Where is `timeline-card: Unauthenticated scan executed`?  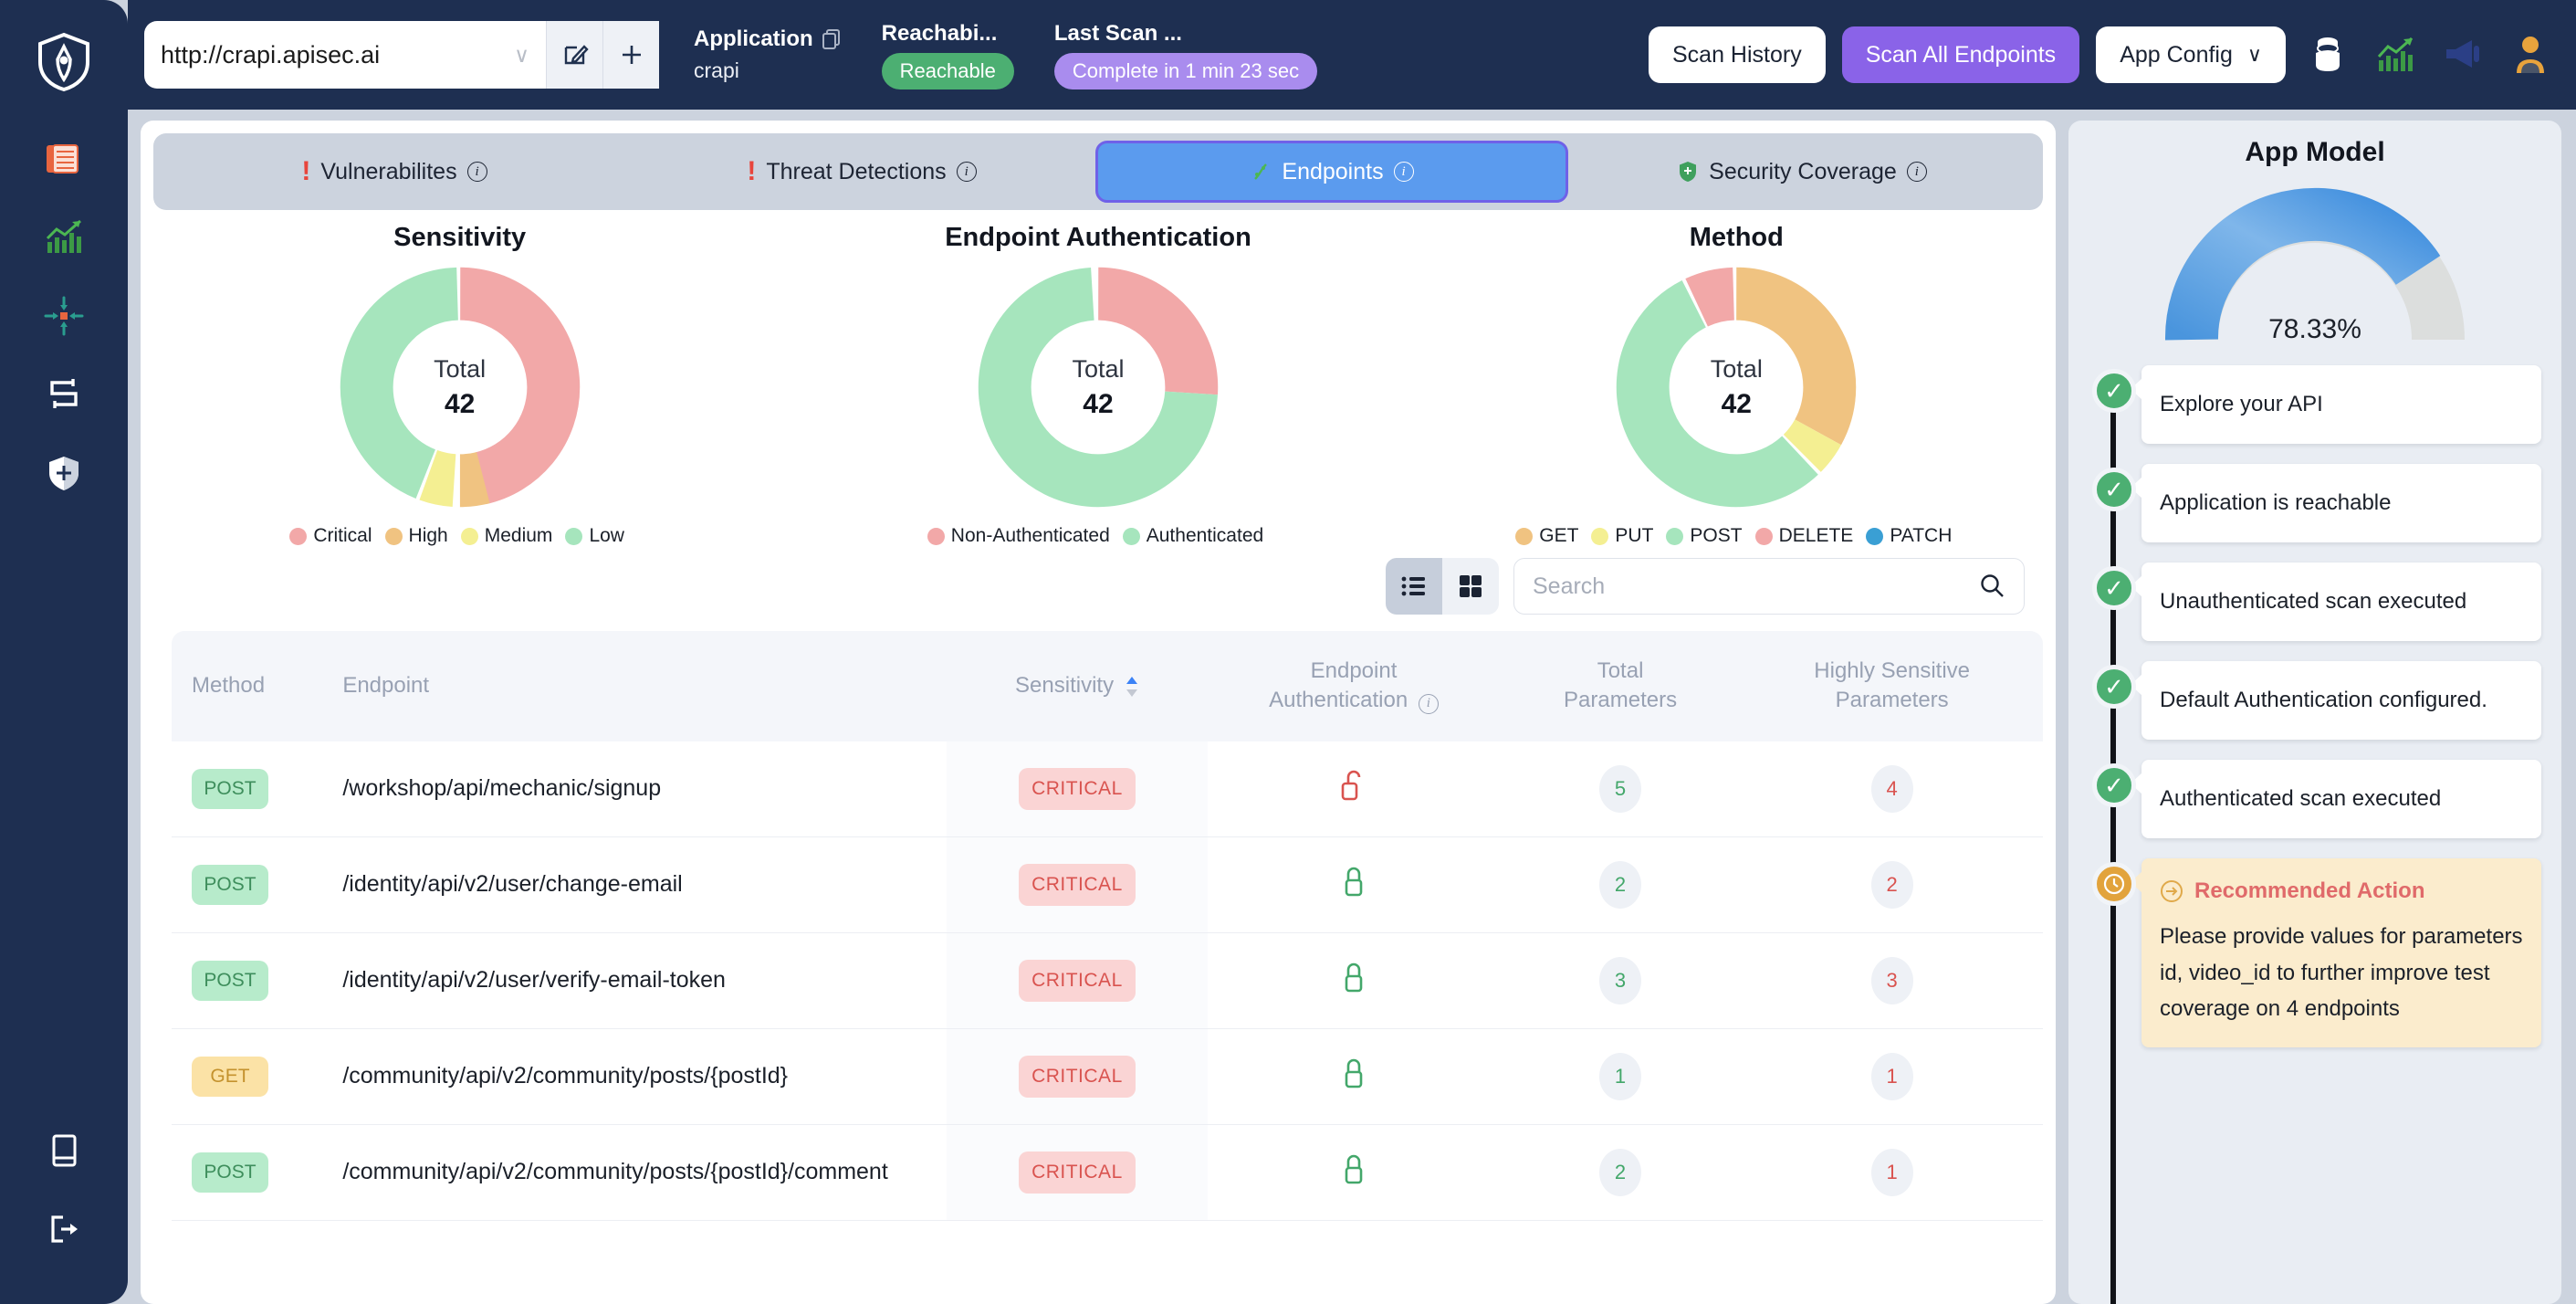
timeline-card: Unauthenticated scan executed is located at coordinates (2336, 602).